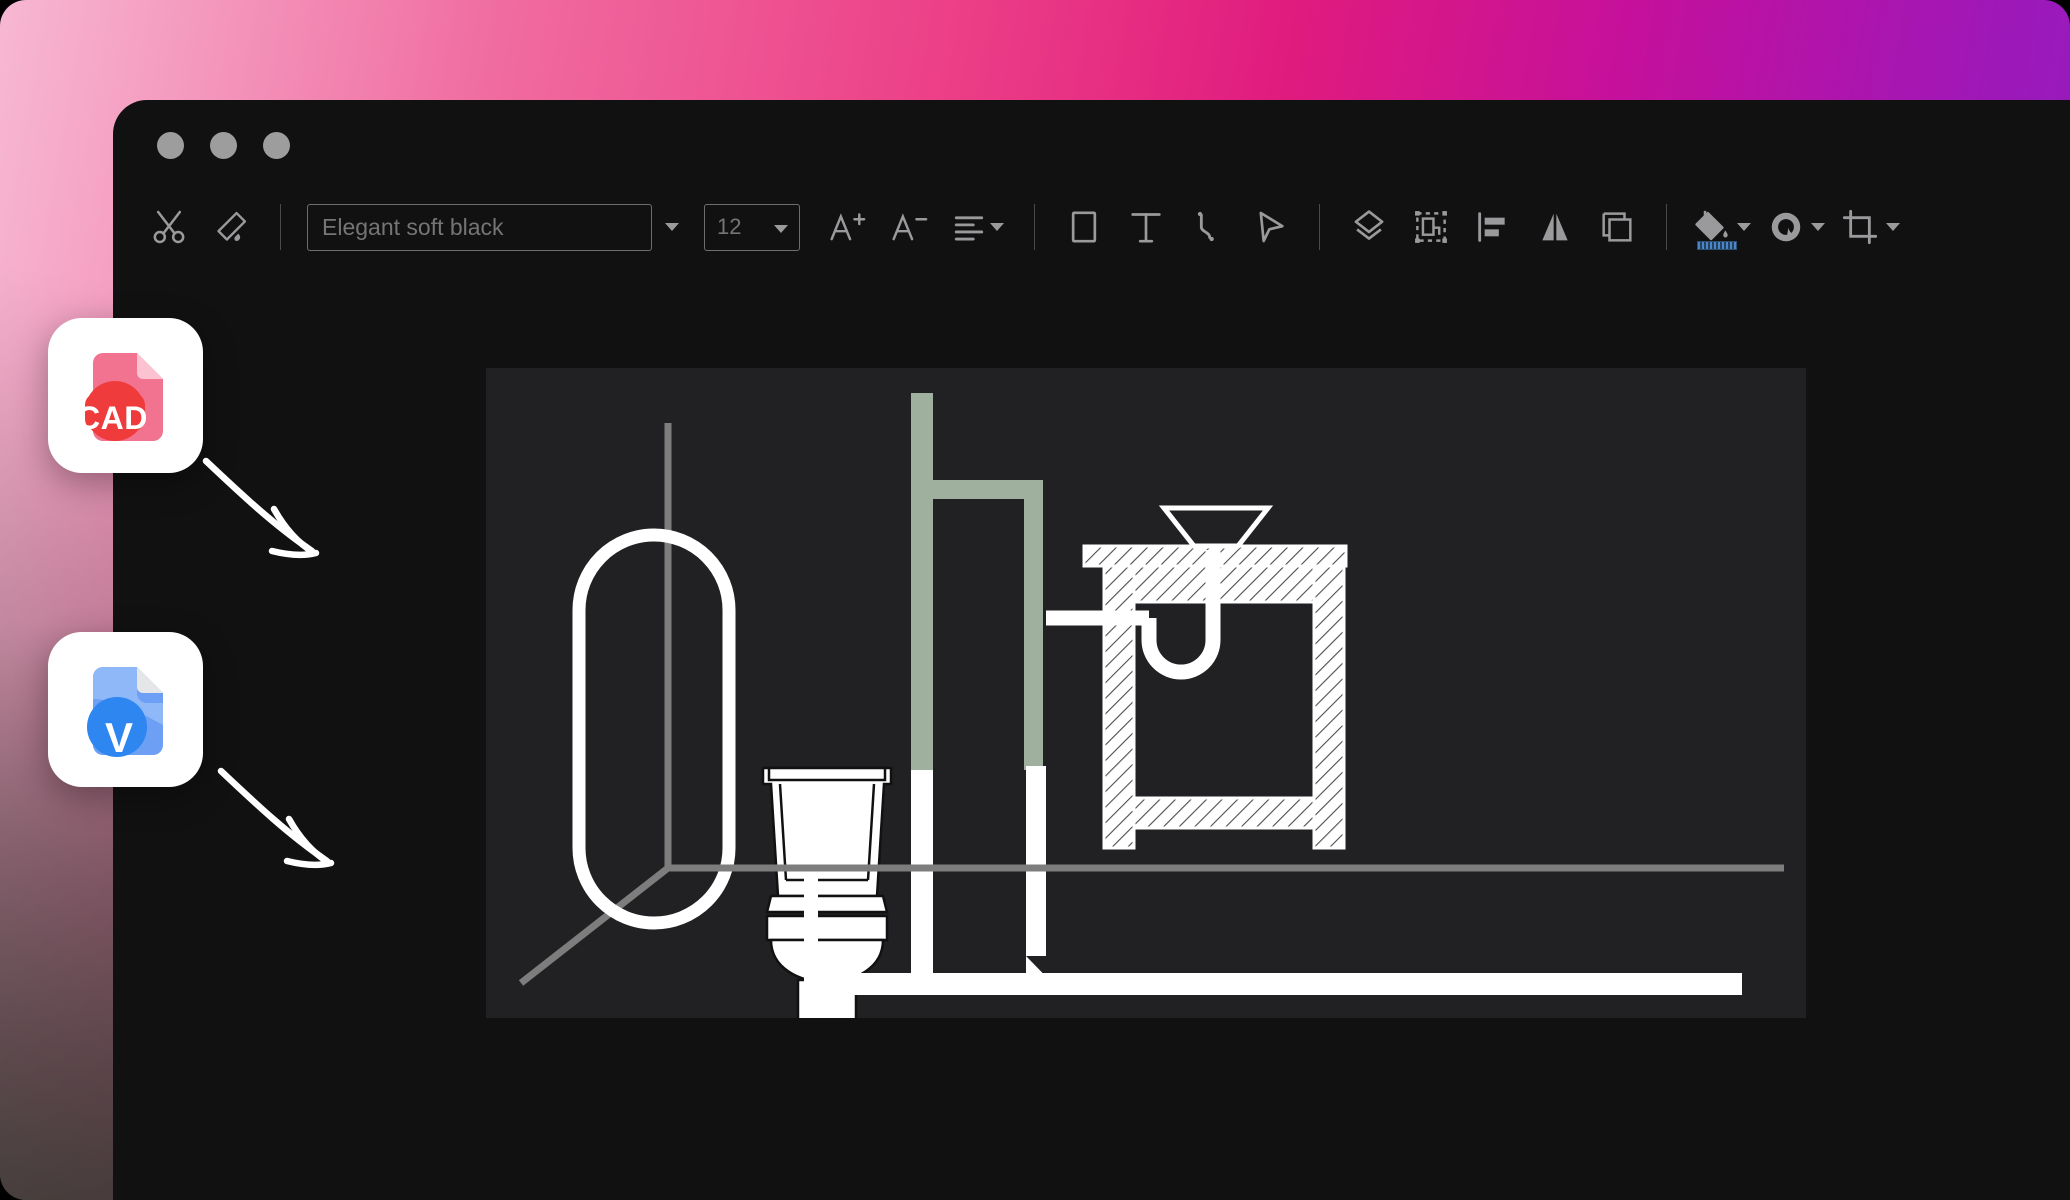 This screenshot has width=2070, height=1200. What do you see at coordinates (781, 228) in the screenshot?
I see `font-size-dropdown-icon` at bounding box center [781, 228].